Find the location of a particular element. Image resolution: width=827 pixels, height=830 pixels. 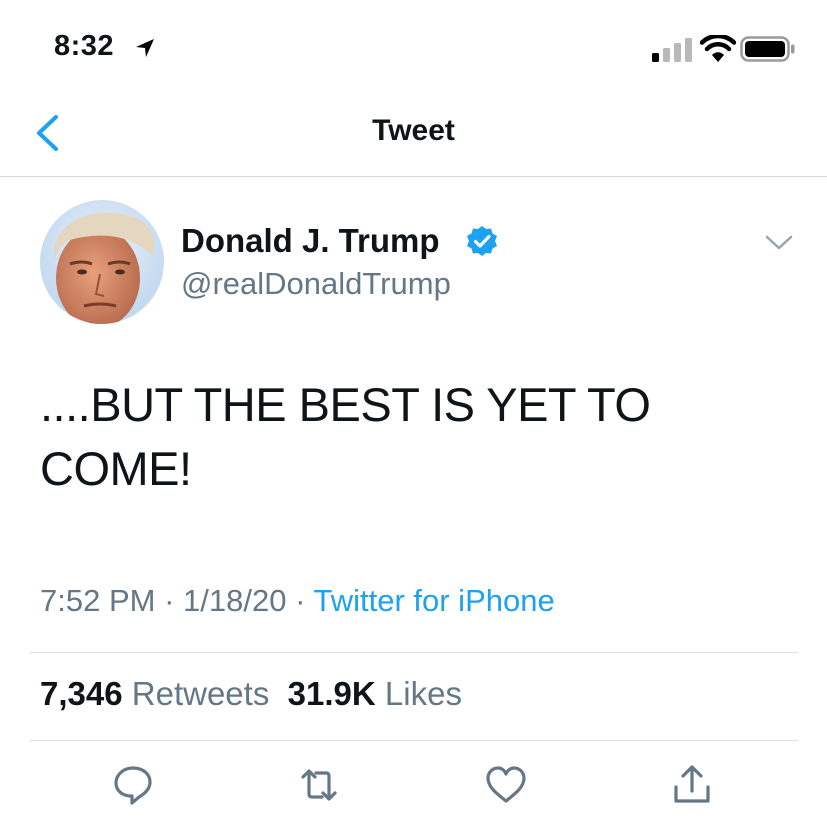

likes-stat: 31.9K Likes is located at coordinates (375, 693).